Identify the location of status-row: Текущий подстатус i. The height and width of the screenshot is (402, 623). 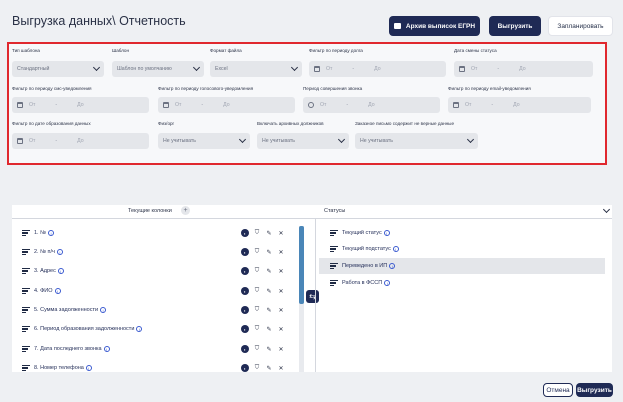
(467, 249).